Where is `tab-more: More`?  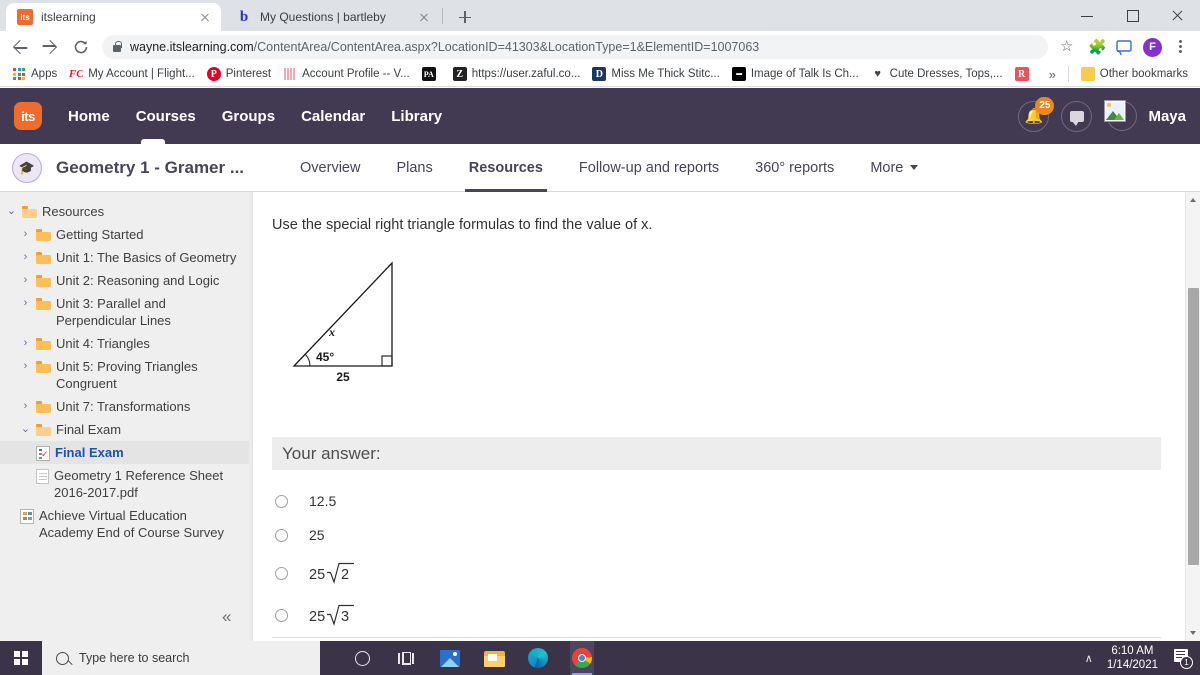
tab-more: More is located at coordinates (894, 168).